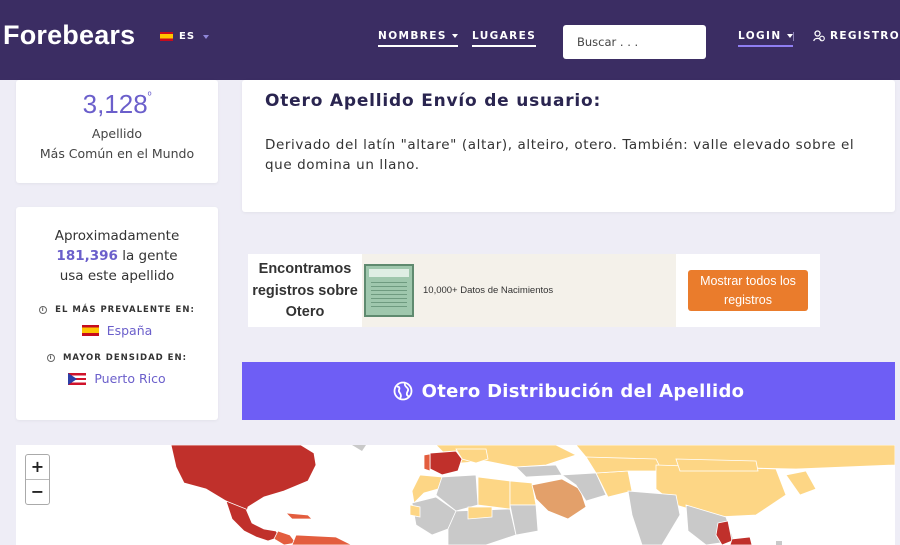 This screenshot has width=900, height=545. What do you see at coordinates (322, 539) in the screenshot?
I see `map-region-south-america-top` at bounding box center [322, 539].